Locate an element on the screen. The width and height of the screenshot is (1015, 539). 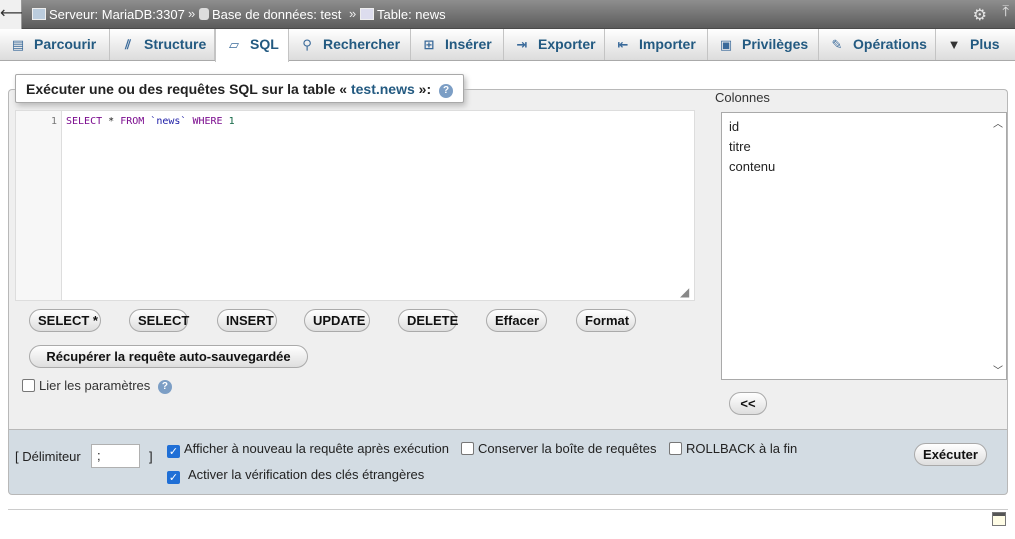
rollback-checkbox is located at coordinates (675, 448).